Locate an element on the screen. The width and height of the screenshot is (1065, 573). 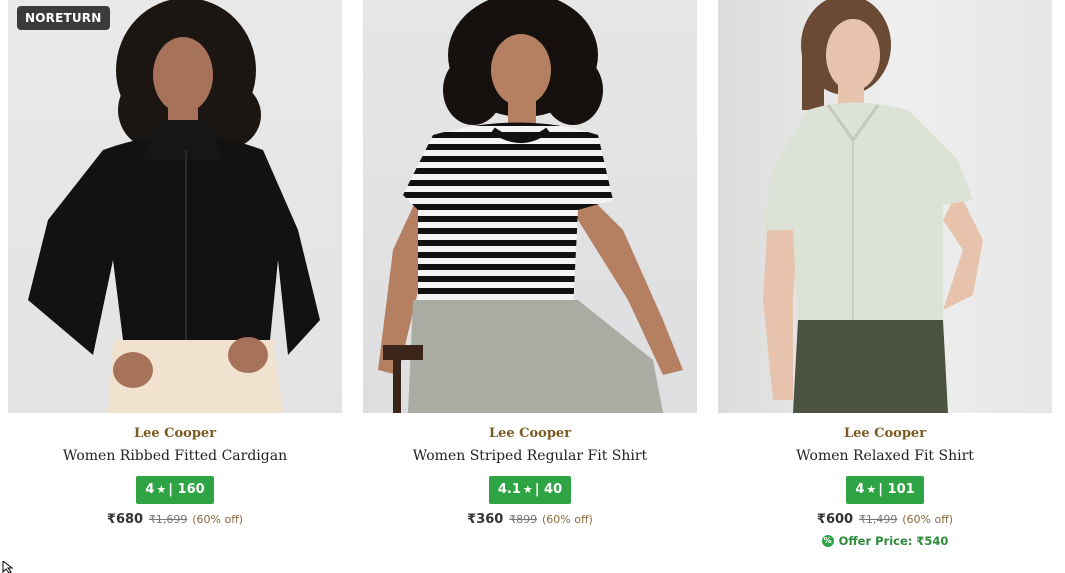
rating-value: 4.1 is located at coordinates (509, 489).